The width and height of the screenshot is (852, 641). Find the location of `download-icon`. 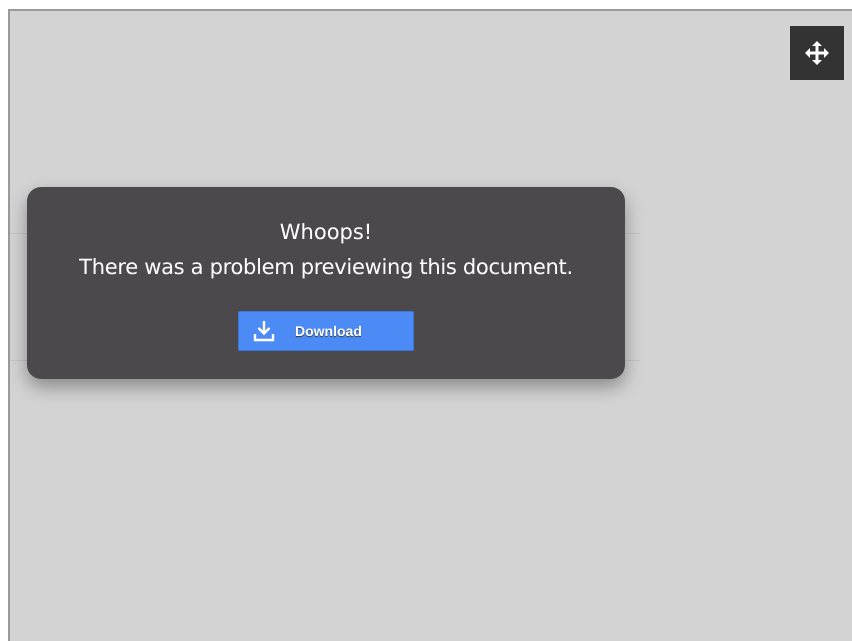

download-icon is located at coordinates (264, 331).